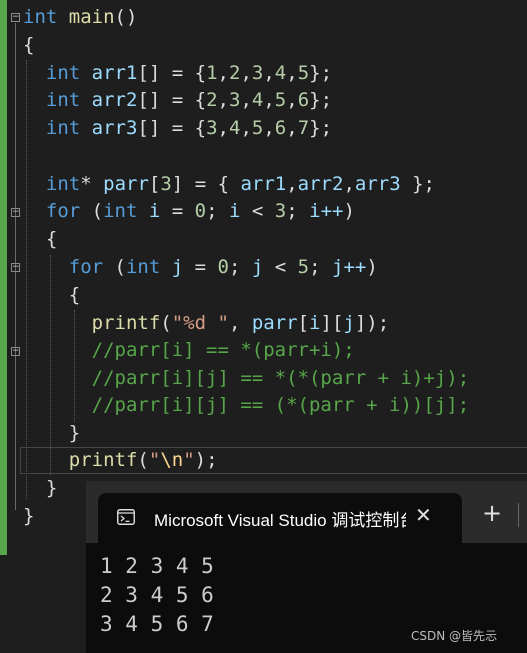  Describe the element at coordinates (28, 516) in the screenshot. I see `code-line-close-brace-main: }` at that location.